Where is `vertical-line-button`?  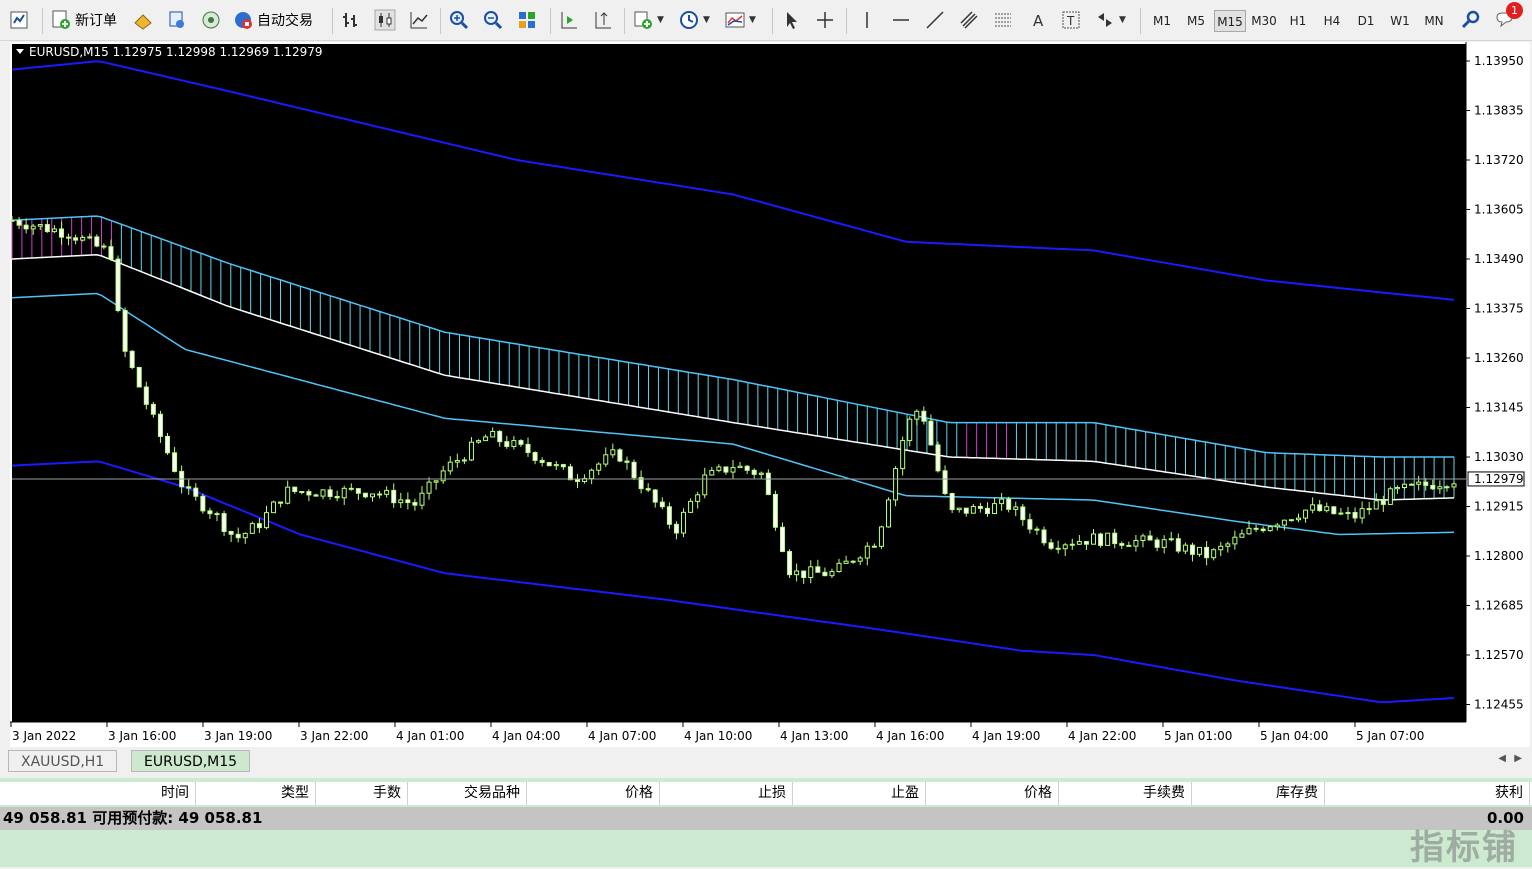 vertical-line-button is located at coordinates (867, 20).